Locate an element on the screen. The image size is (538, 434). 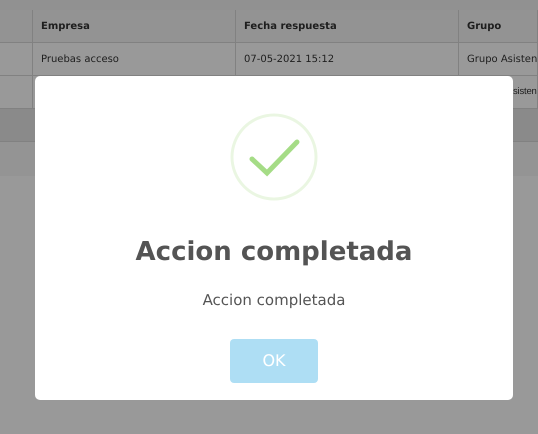
dialog-title: Accion completada is located at coordinates (274, 252).